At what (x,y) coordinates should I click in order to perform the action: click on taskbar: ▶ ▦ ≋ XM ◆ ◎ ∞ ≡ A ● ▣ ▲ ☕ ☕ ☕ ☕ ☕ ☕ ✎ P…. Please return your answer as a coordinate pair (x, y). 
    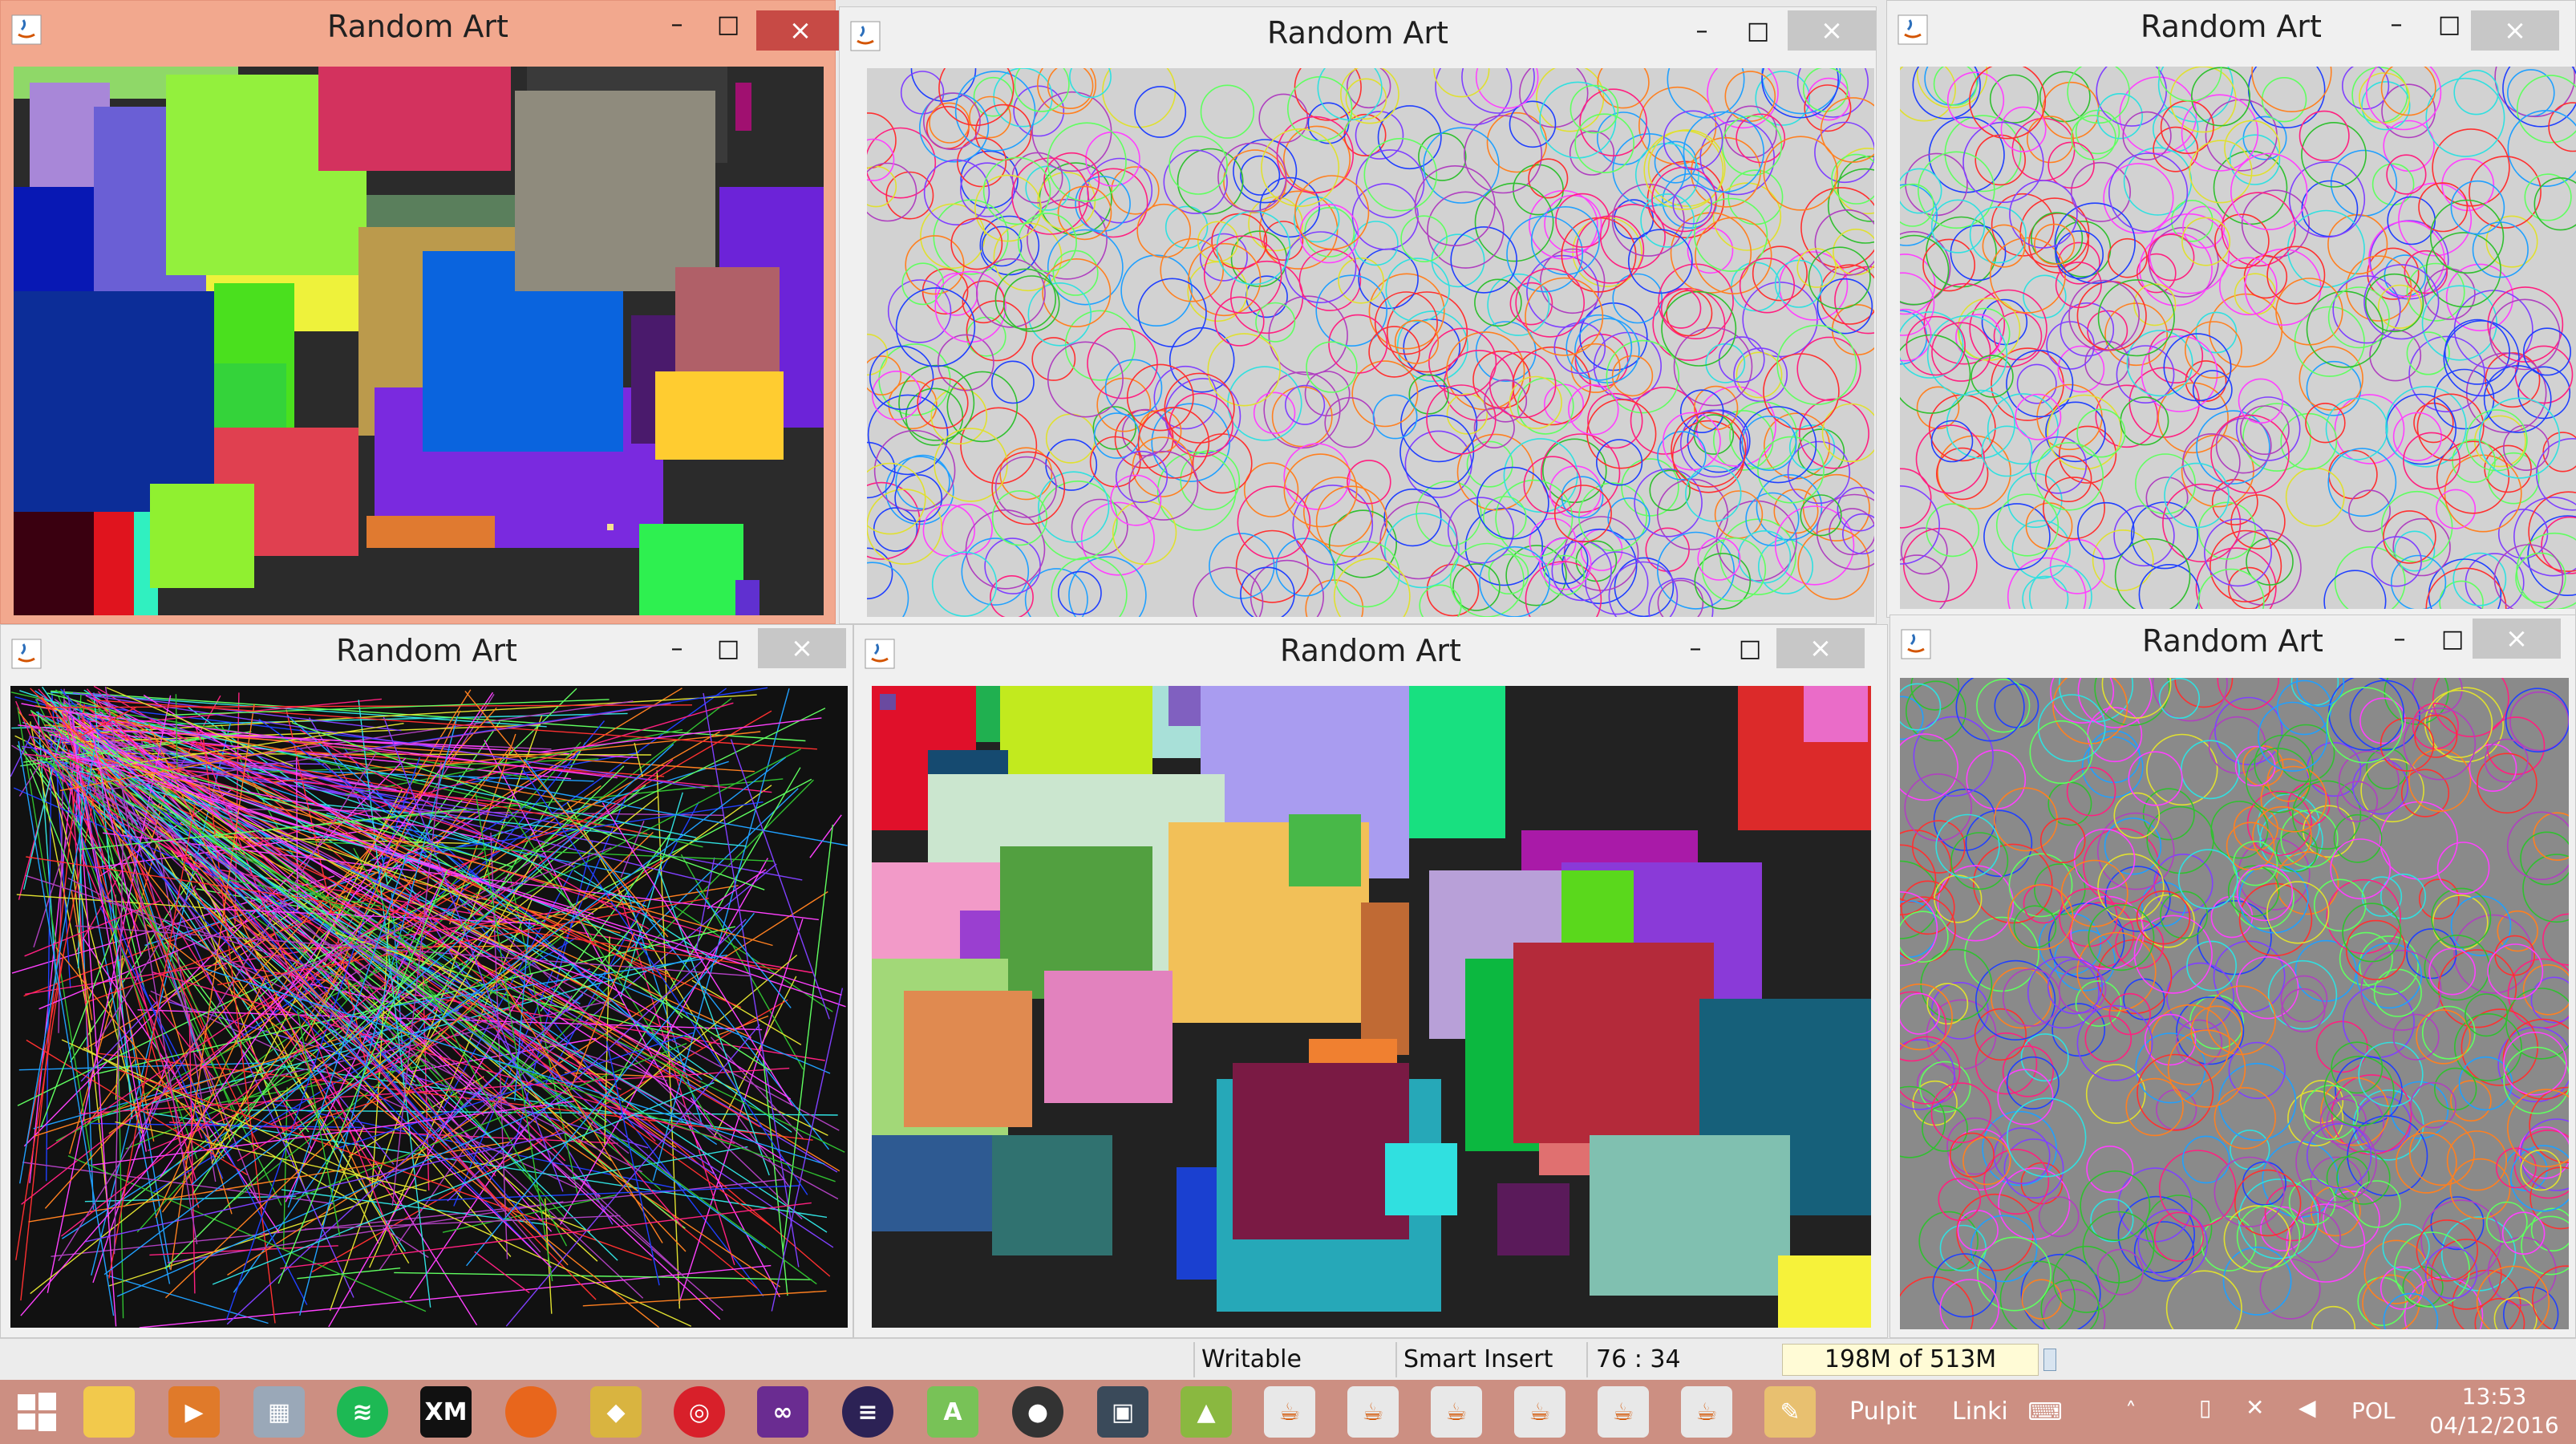
    Looking at the image, I should click on (1288, 1412).